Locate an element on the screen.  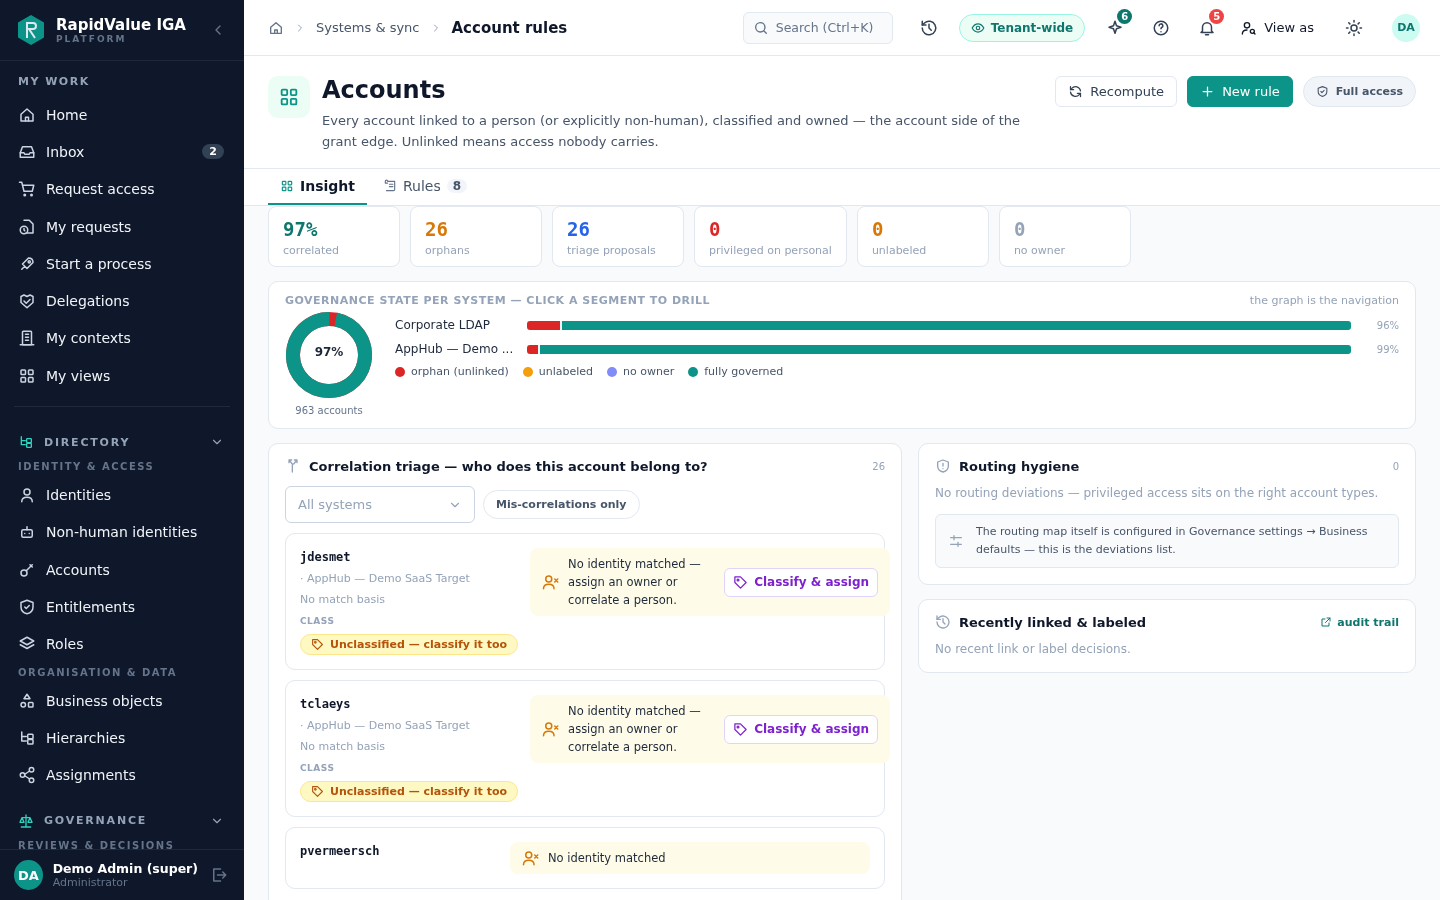
person-icon is located at coordinates (27, 495).